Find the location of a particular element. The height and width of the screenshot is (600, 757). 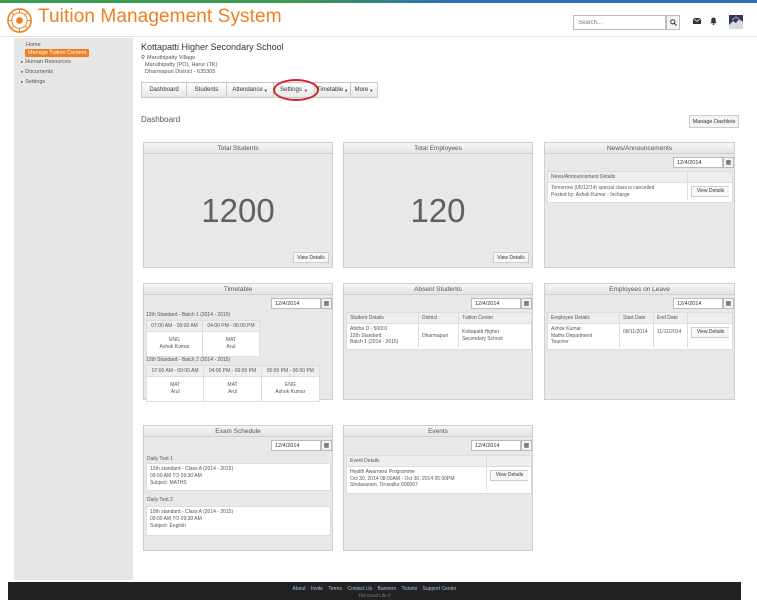

test-label: Daily Test 1 is located at coordinates (160, 459).